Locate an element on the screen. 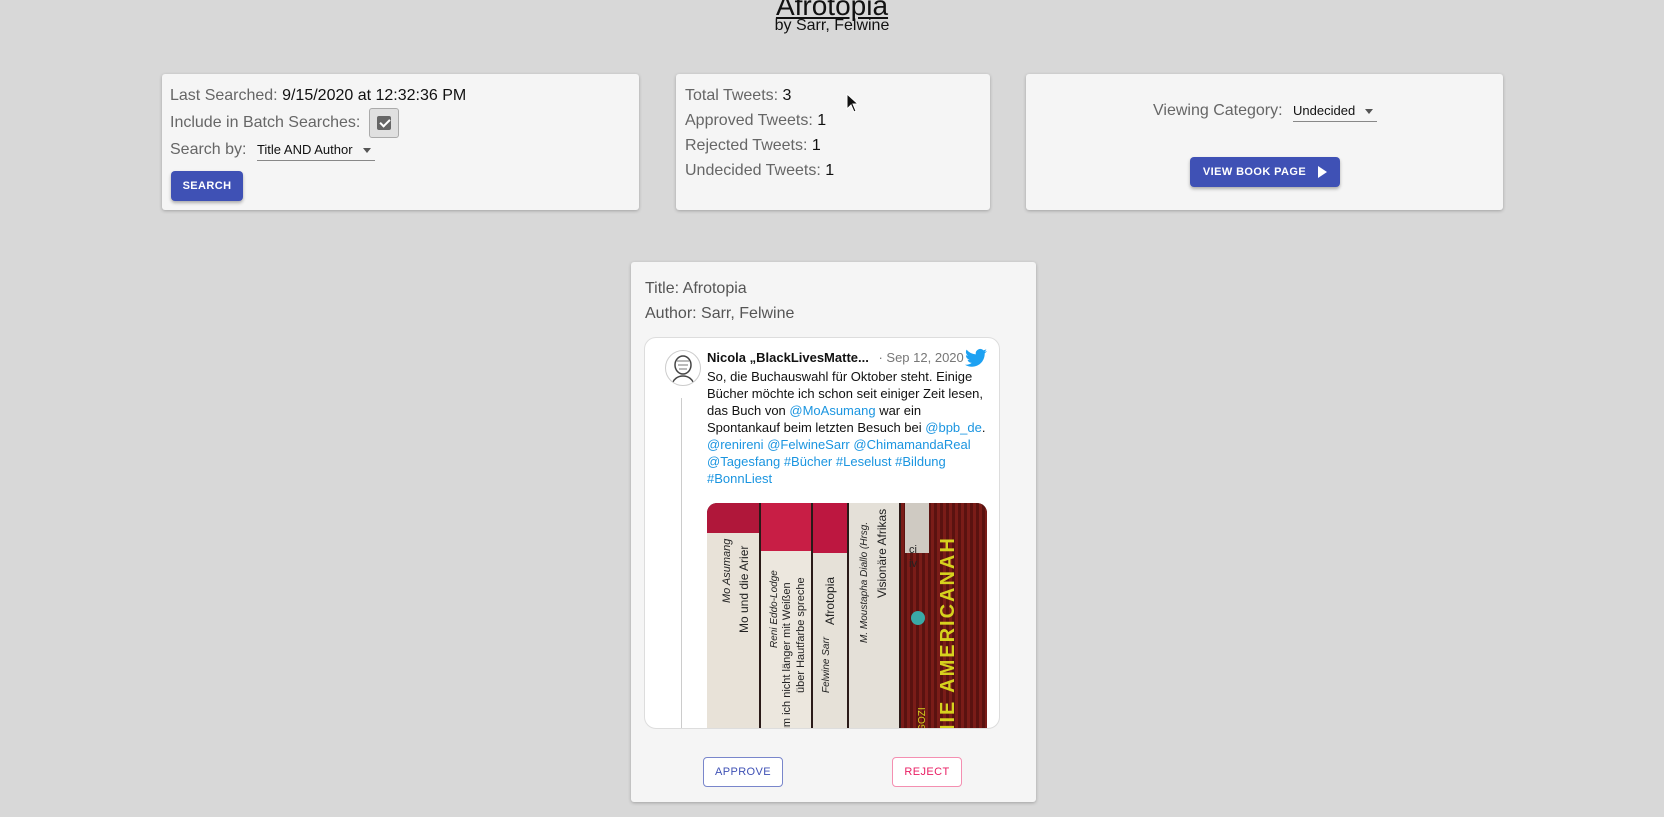  approve-button-label: APPROVE is located at coordinates (743, 772).